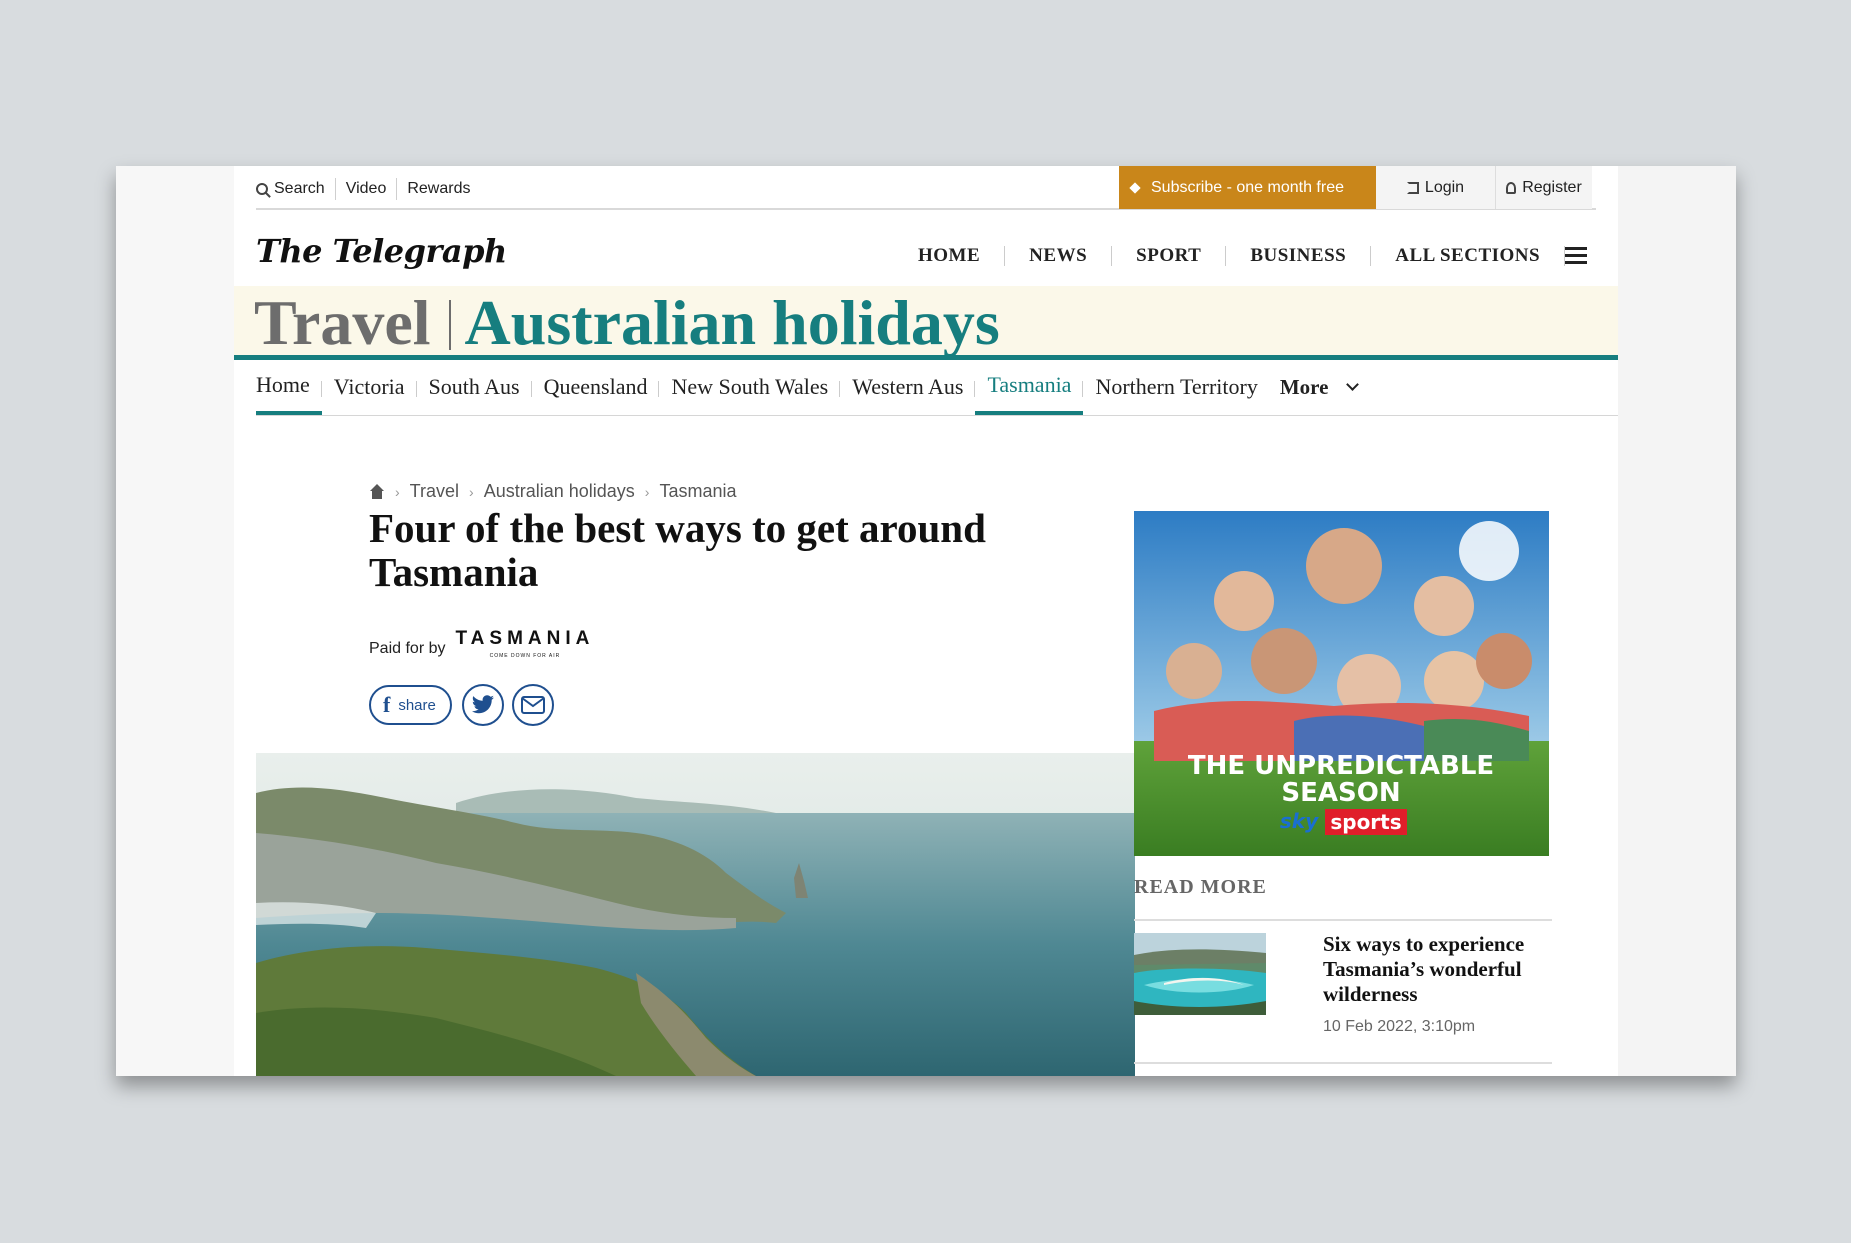  Describe the element at coordinates (1677, 621) in the screenshot. I see `page-margin` at that location.